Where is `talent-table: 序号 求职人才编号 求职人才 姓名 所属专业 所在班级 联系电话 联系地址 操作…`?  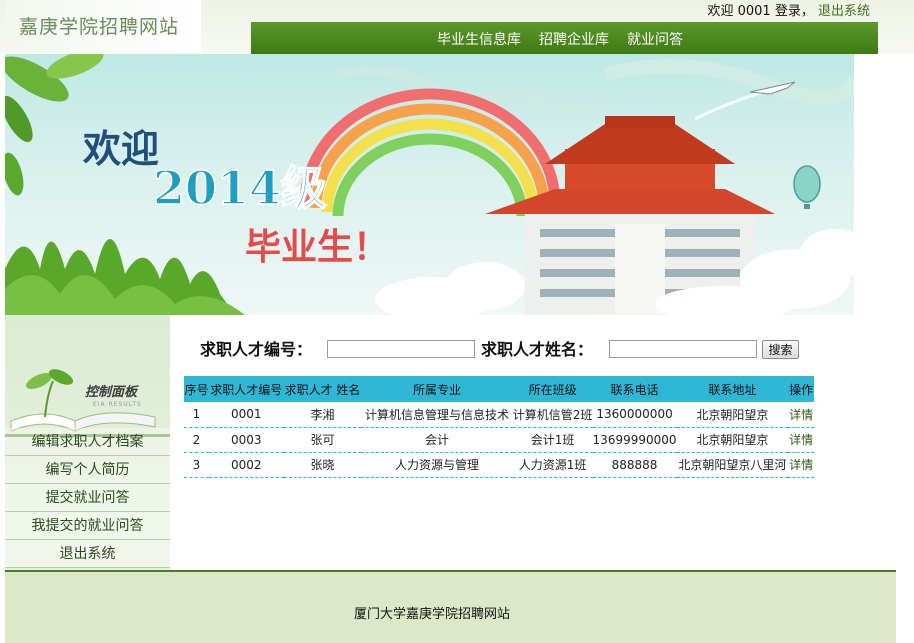 talent-table: 序号 求职人才编号 求职人才 姓名 所属专业 所在班级 联系电话 联系地址 操作… is located at coordinates (499, 427).